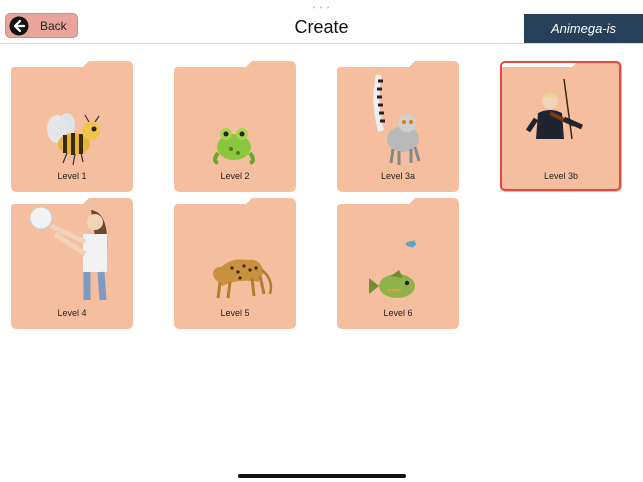 This screenshot has height=482, width=643. What do you see at coordinates (398, 263) in the screenshot?
I see `level-6-folder: Level 6` at bounding box center [398, 263].